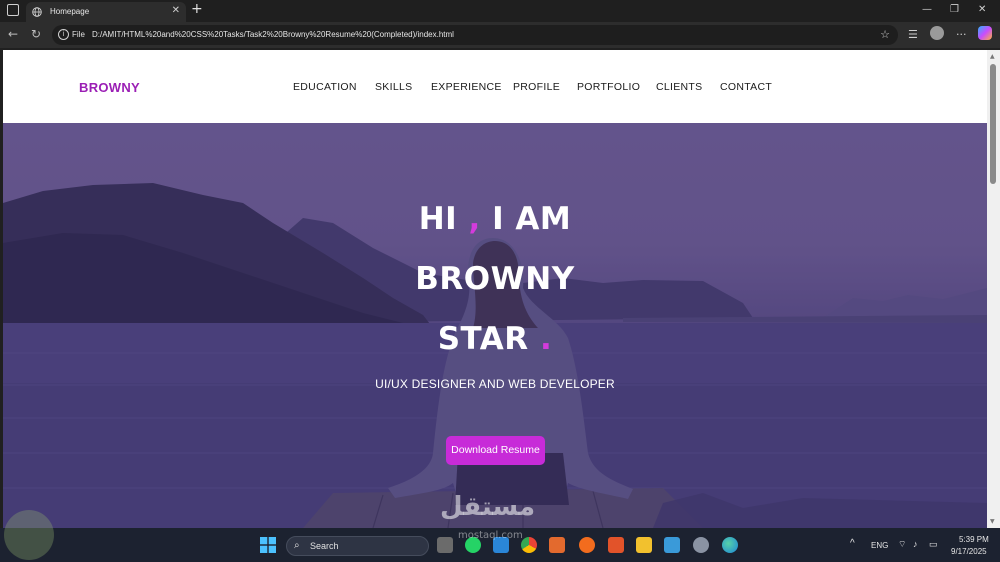 Image resolution: width=1000 pixels, height=562 pixels. I want to click on xampp-icon, so click(616, 545).